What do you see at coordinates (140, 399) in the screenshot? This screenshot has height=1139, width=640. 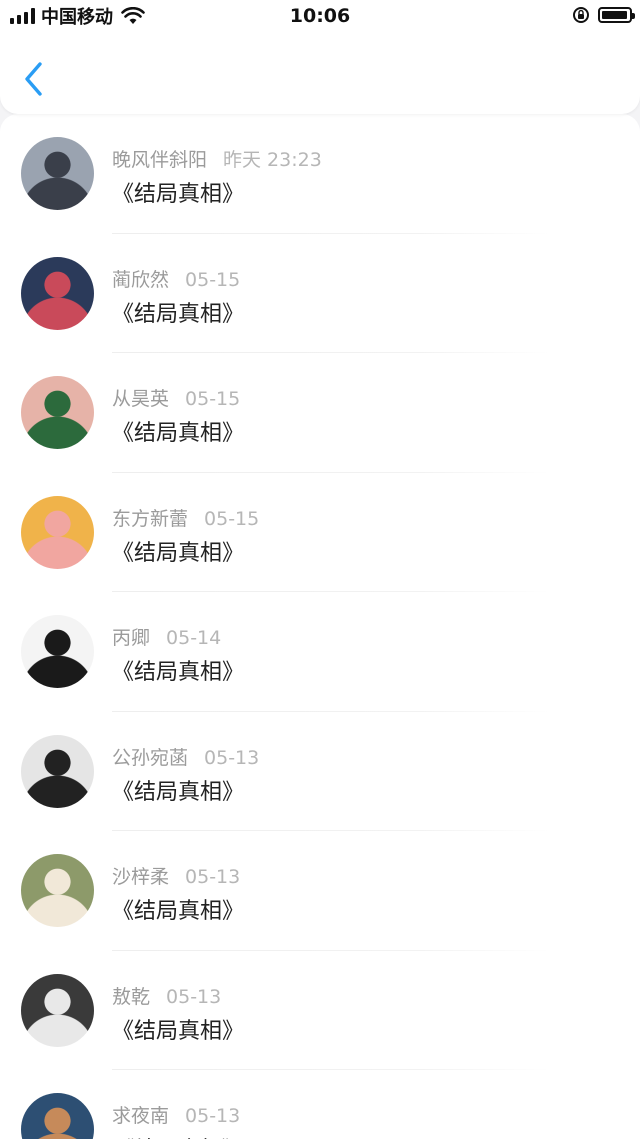 I see `sender-name: 从昊英` at bounding box center [140, 399].